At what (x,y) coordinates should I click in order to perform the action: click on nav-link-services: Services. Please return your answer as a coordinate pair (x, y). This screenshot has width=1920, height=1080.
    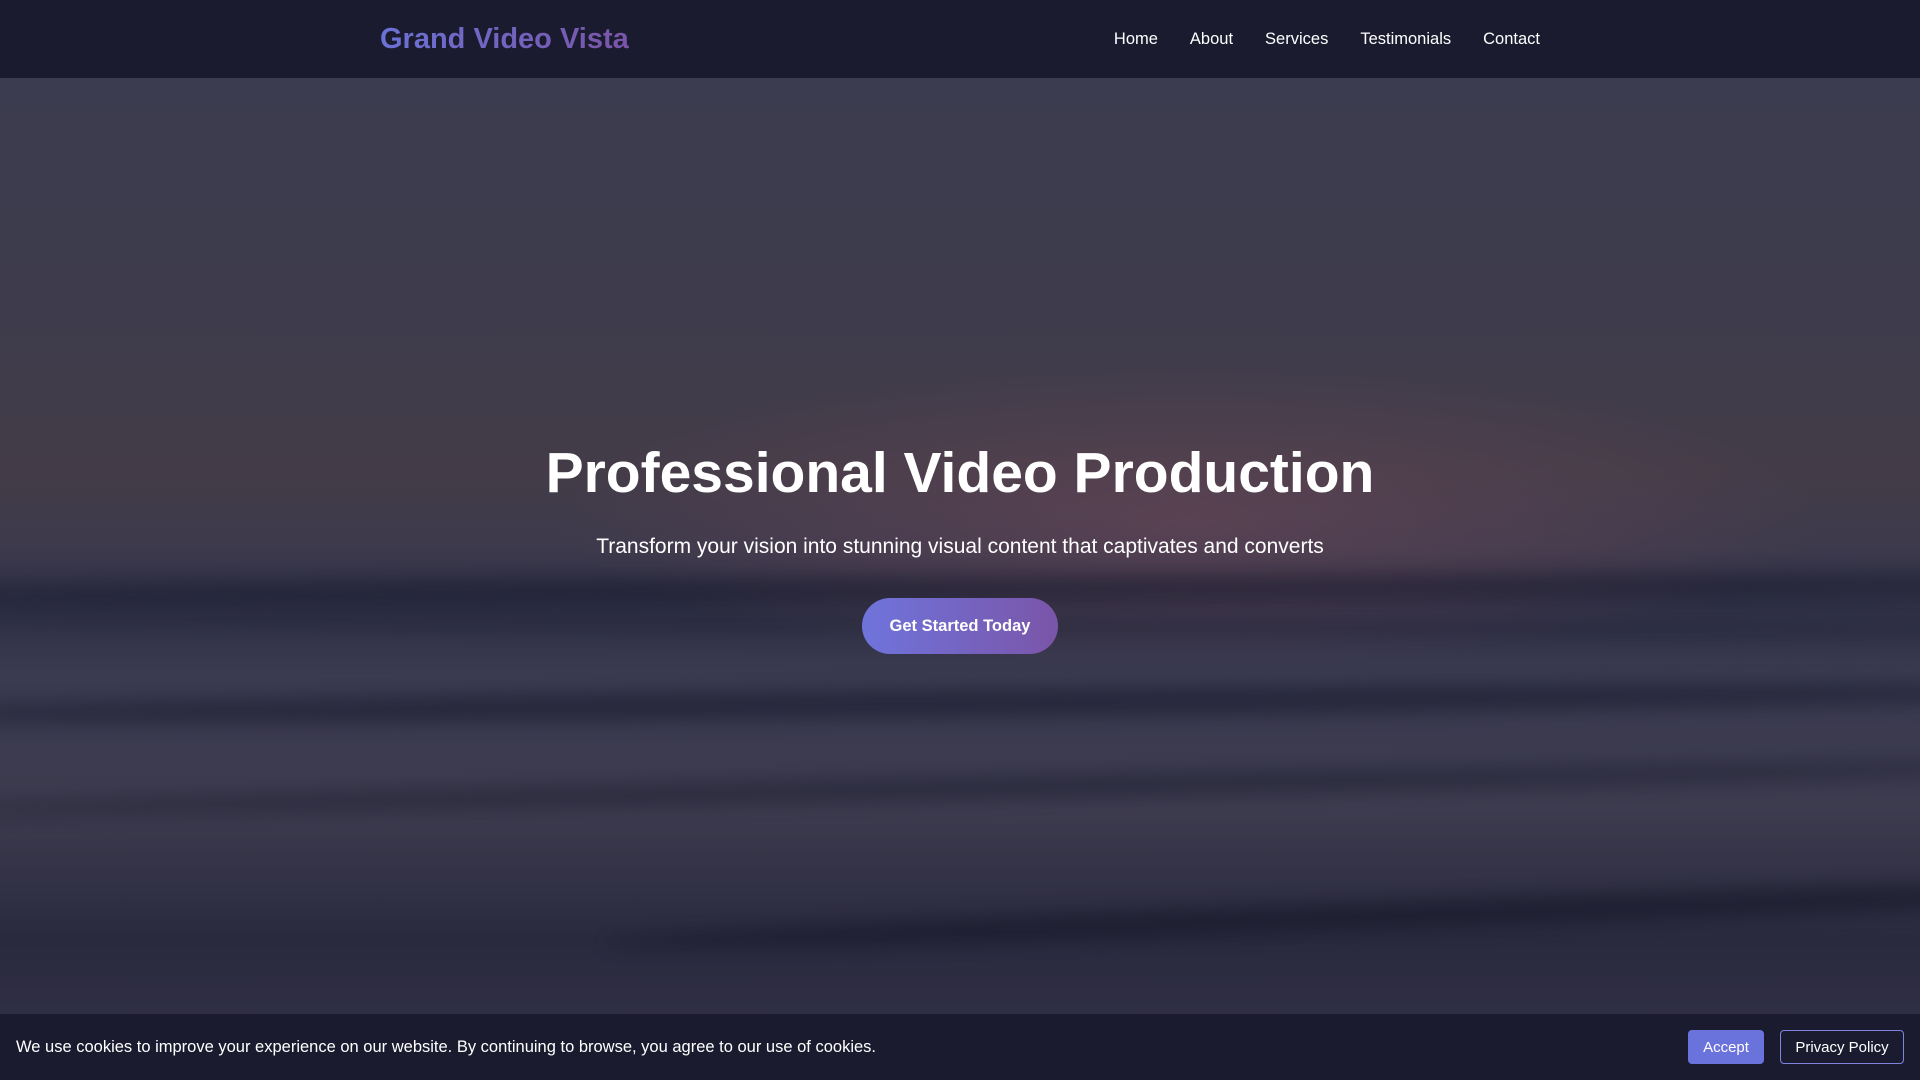
    Looking at the image, I should click on (1296, 39).